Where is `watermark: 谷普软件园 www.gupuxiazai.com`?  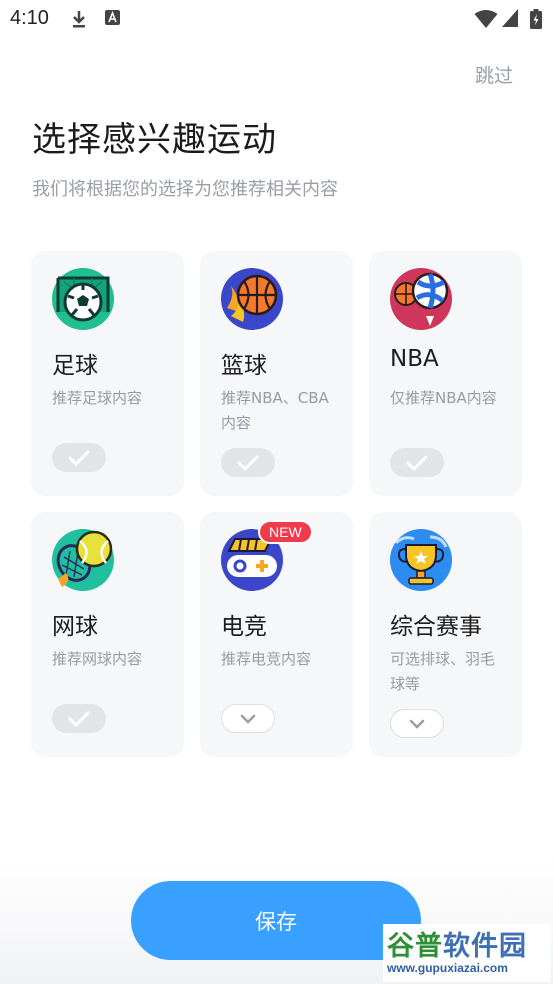
watermark: 谷普软件园 www.gupuxiazai.com is located at coordinates (467, 953).